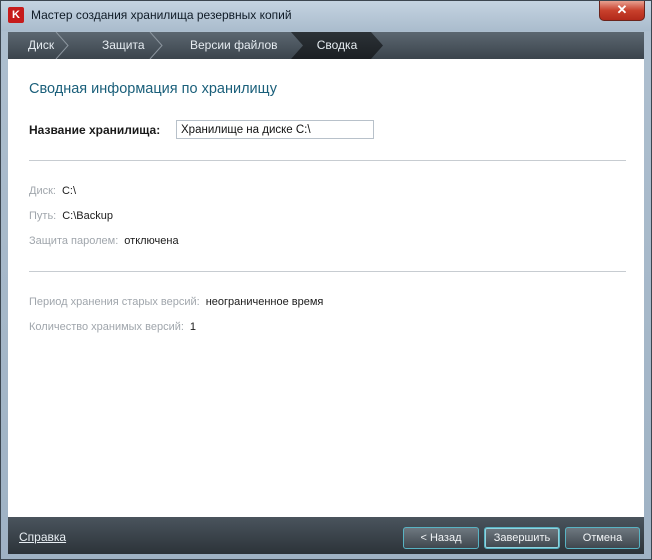 The height and width of the screenshot is (560, 652). Describe the element at coordinates (42, 537) in the screenshot. I see `help-link: Справка` at that location.